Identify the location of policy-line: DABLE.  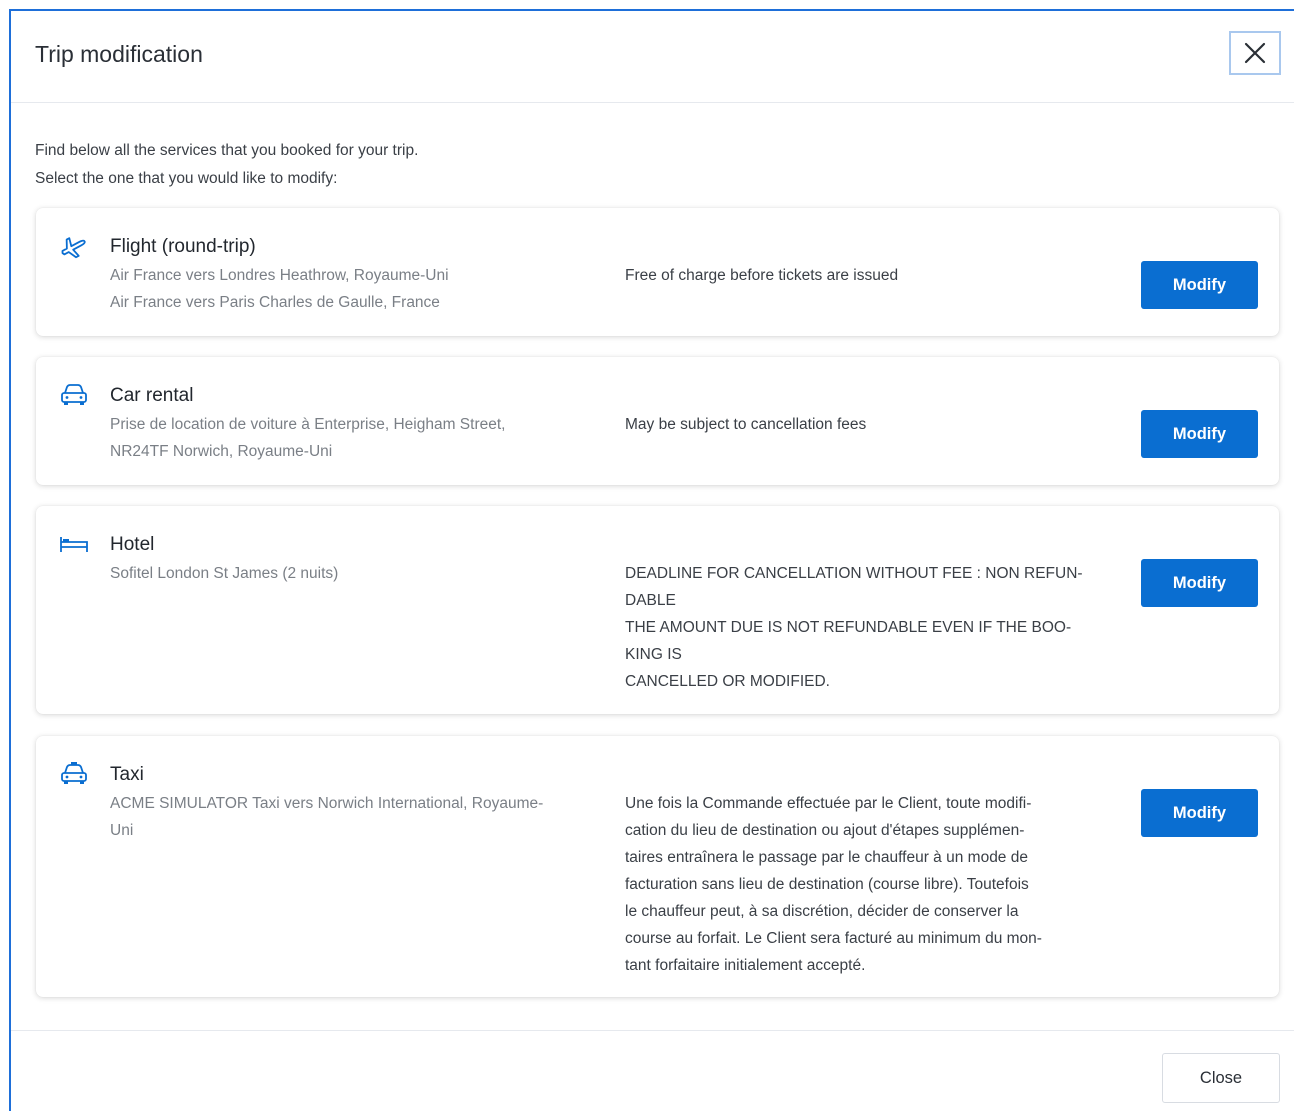
(650, 600).